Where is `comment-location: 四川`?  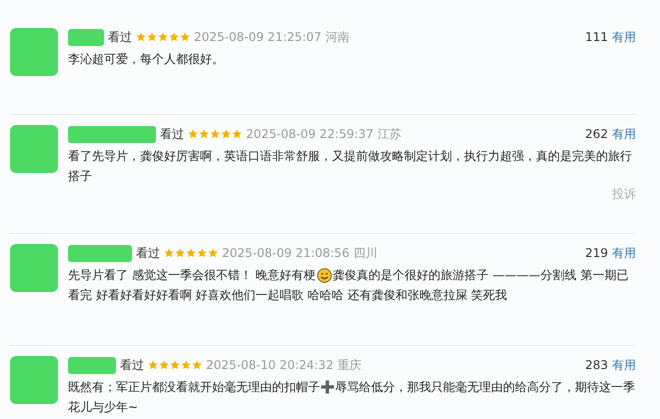
comment-location: 四川 is located at coordinates (365, 253).